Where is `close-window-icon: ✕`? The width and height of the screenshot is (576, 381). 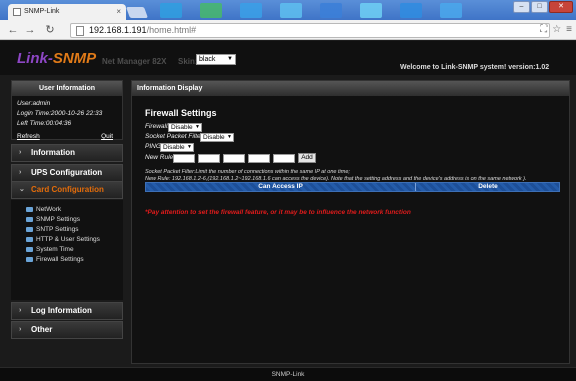
close-window-icon: ✕ is located at coordinates (561, 7).